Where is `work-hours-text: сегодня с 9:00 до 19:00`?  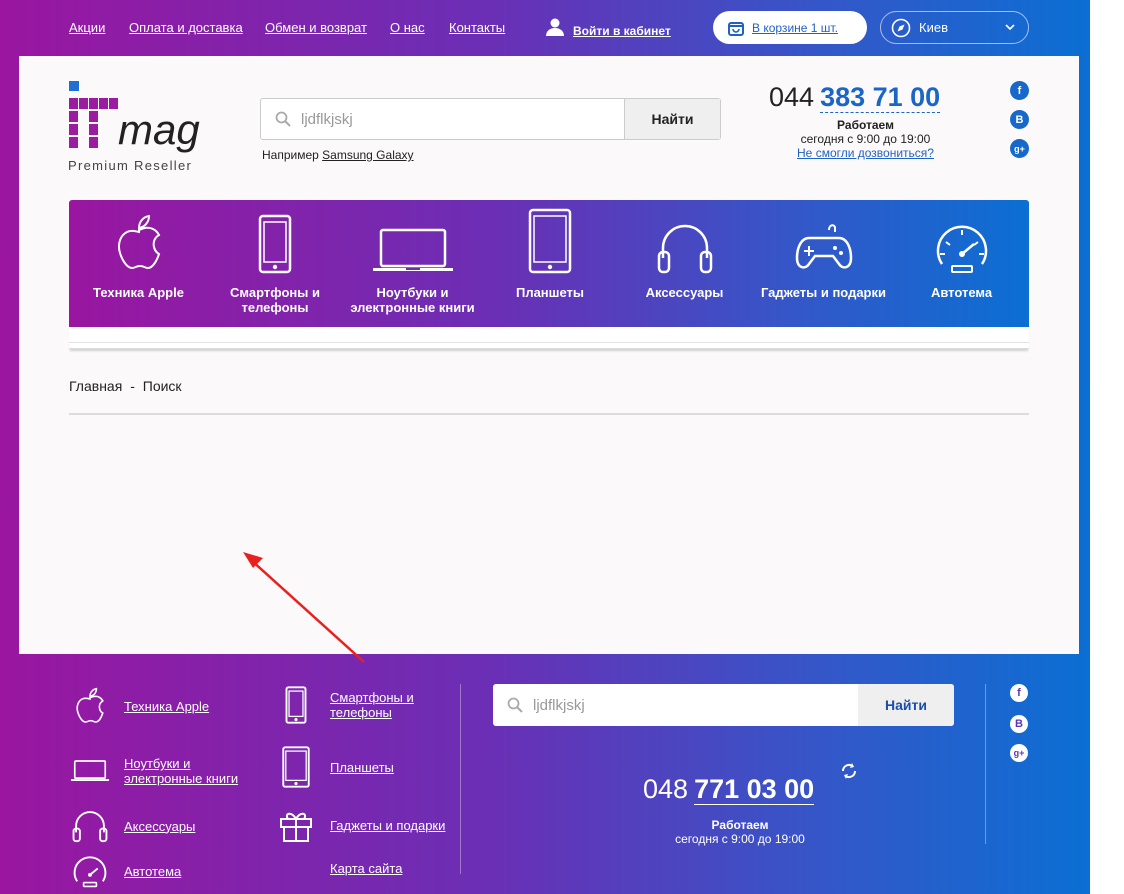 work-hours-text: сегодня с 9:00 до 19:00 is located at coordinates (865, 139).